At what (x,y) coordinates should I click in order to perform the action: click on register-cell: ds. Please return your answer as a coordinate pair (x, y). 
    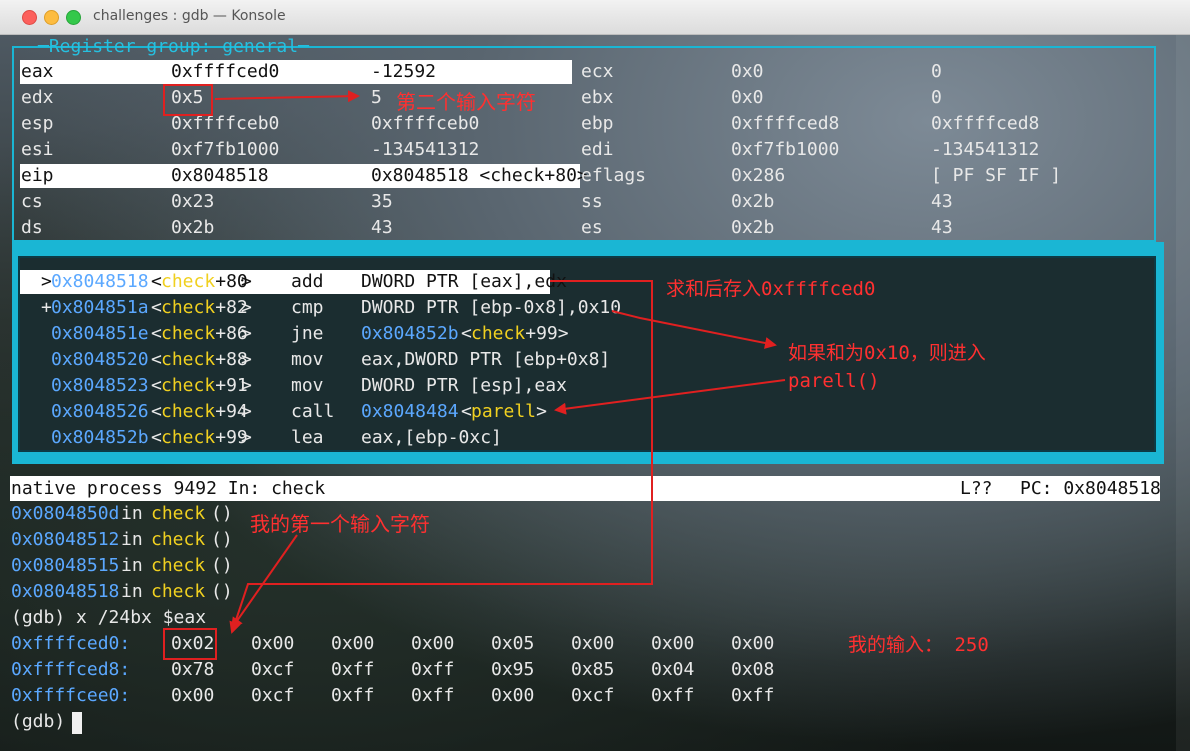
    Looking at the image, I should click on (32, 227).